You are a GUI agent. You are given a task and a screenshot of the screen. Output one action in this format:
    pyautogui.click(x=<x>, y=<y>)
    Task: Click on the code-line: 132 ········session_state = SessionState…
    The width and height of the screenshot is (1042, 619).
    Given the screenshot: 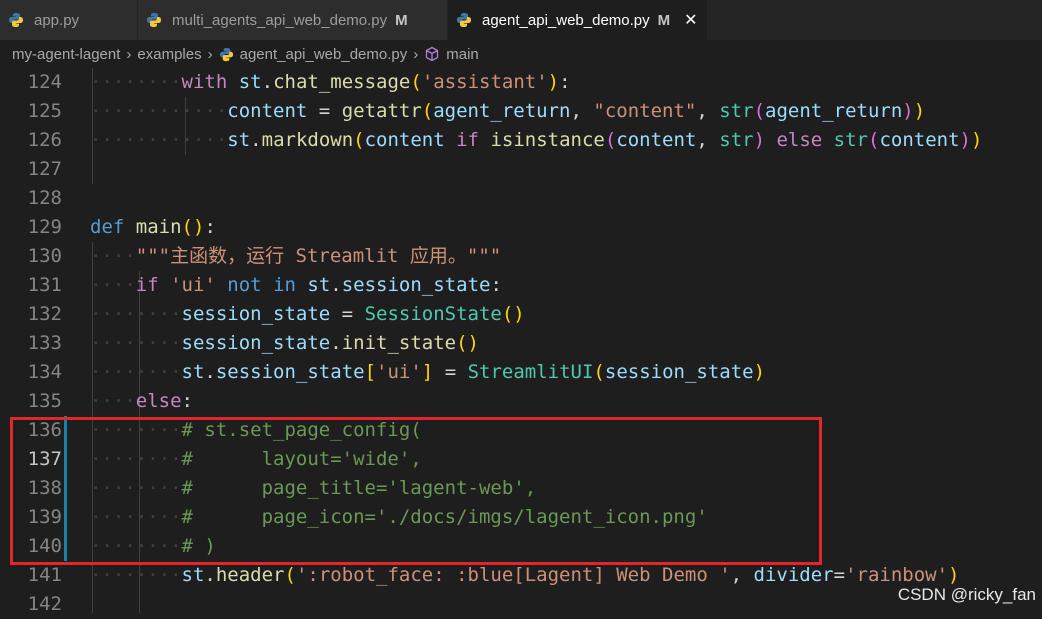 What is the action you would take?
    pyautogui.click(x=521, y=314)
    